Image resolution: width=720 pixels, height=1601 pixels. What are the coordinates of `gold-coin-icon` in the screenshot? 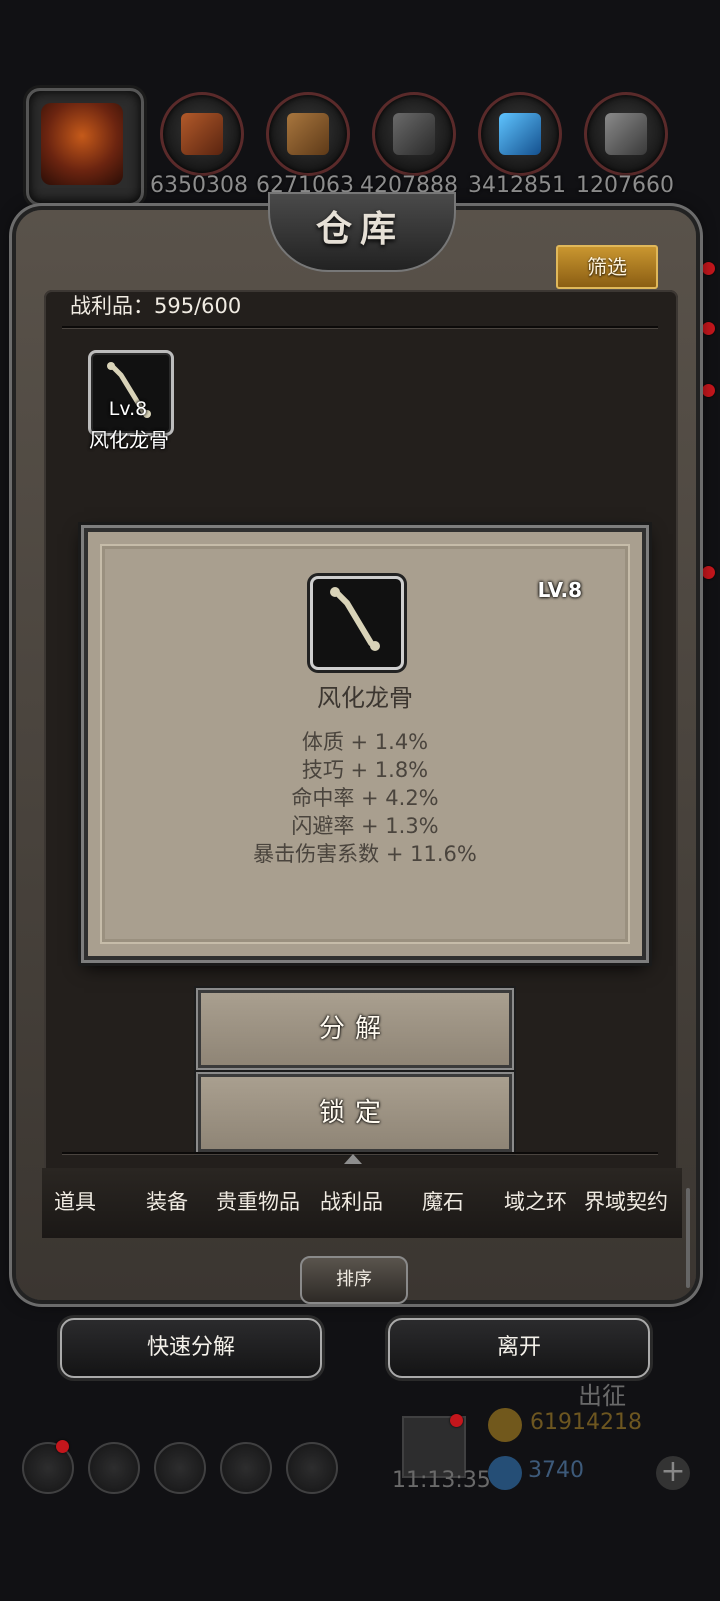 It's located at (505, 1425).